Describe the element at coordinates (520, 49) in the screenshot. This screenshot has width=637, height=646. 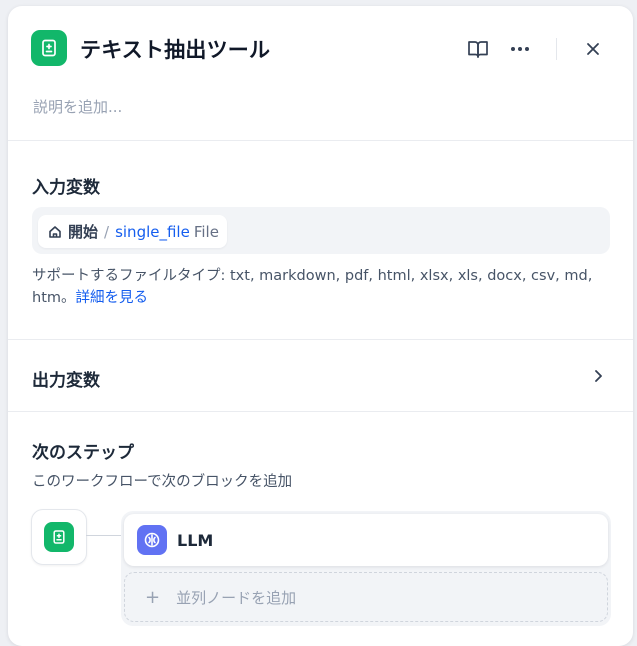
I see `more-horizontal-icon` at that location.